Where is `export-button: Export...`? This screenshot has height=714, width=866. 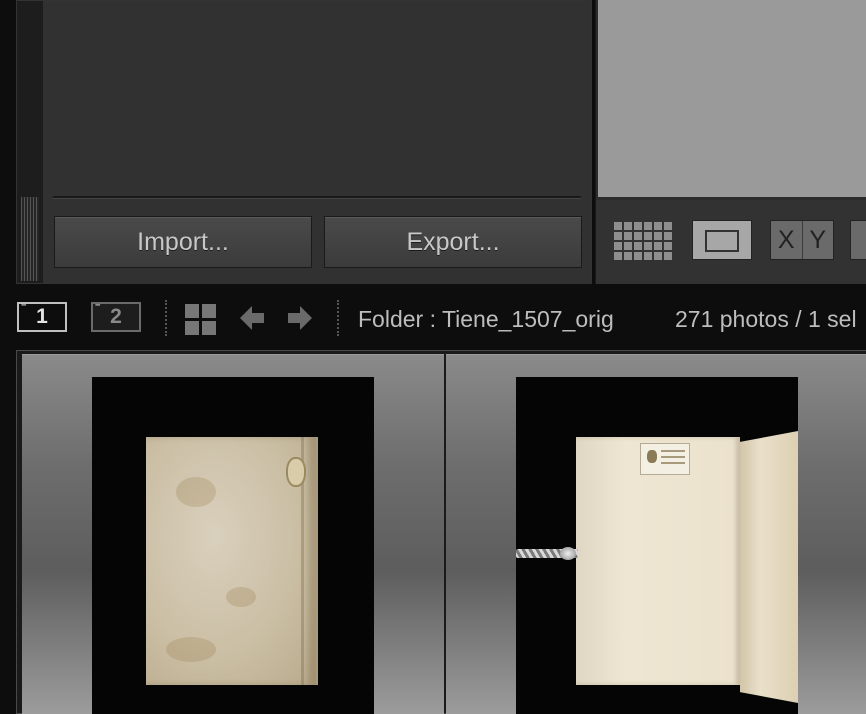
export-button: Export... is located at coordinates (453, 242).